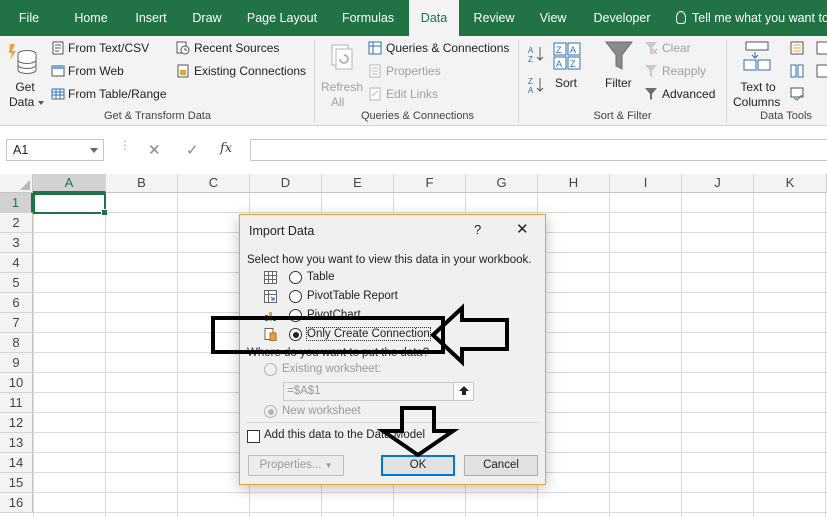 This screenshot has width=827, height=517. I want to click on get-data-label-1: Get, so click(25, 87).